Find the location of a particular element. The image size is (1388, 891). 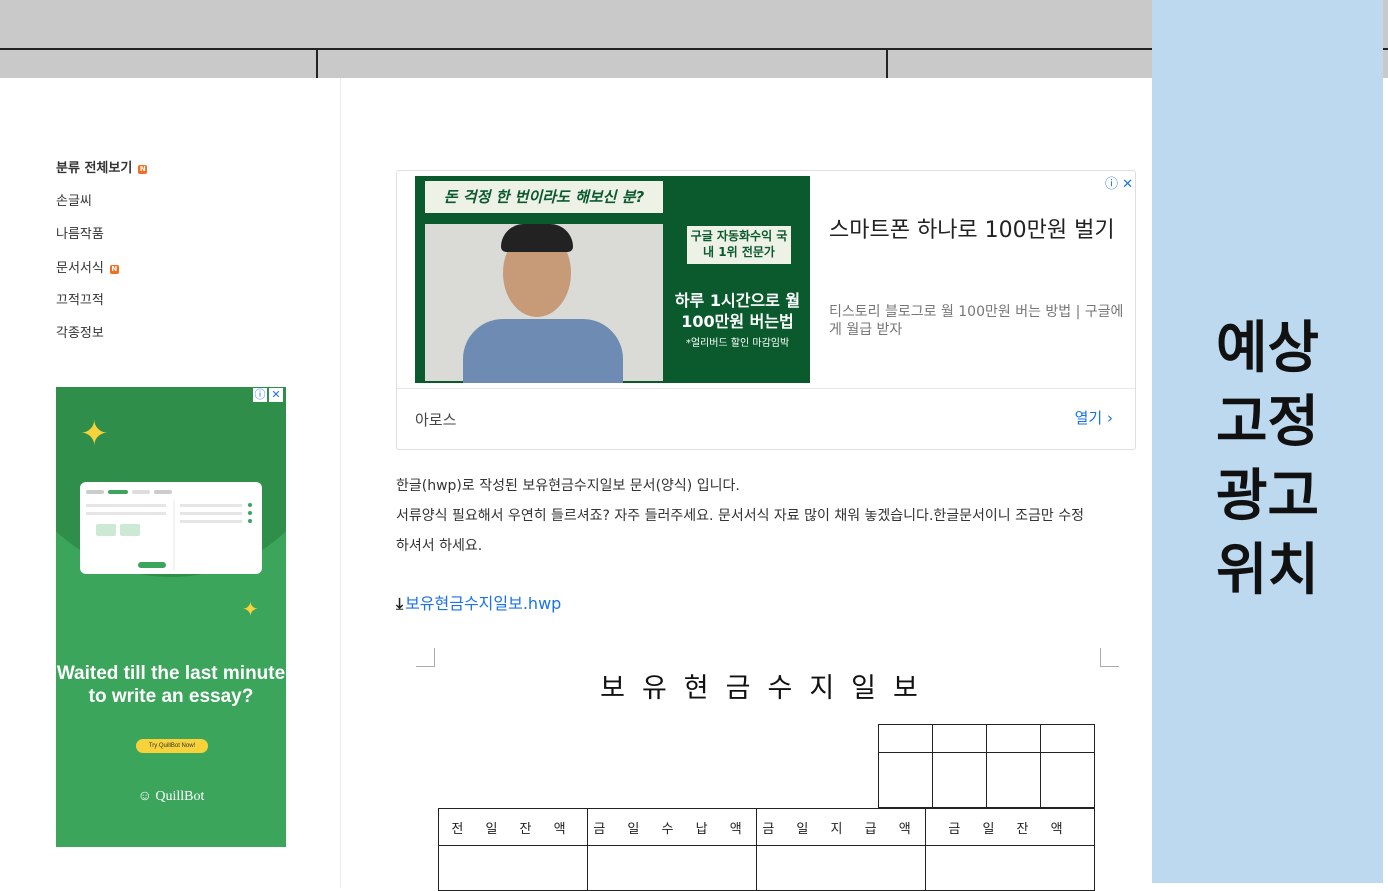

sidebar-item-info: 각종정보 is located at coordinates (80, 334).